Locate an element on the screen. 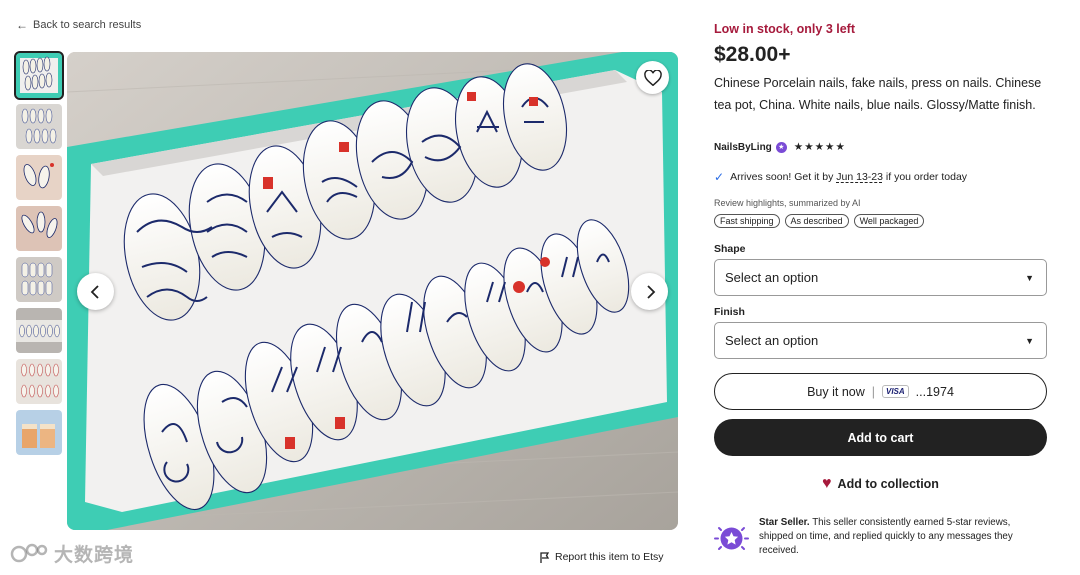 This screenshot has height=575, width=1080. star-seller-title: Star Seller. is located at coordinates (784, 522).